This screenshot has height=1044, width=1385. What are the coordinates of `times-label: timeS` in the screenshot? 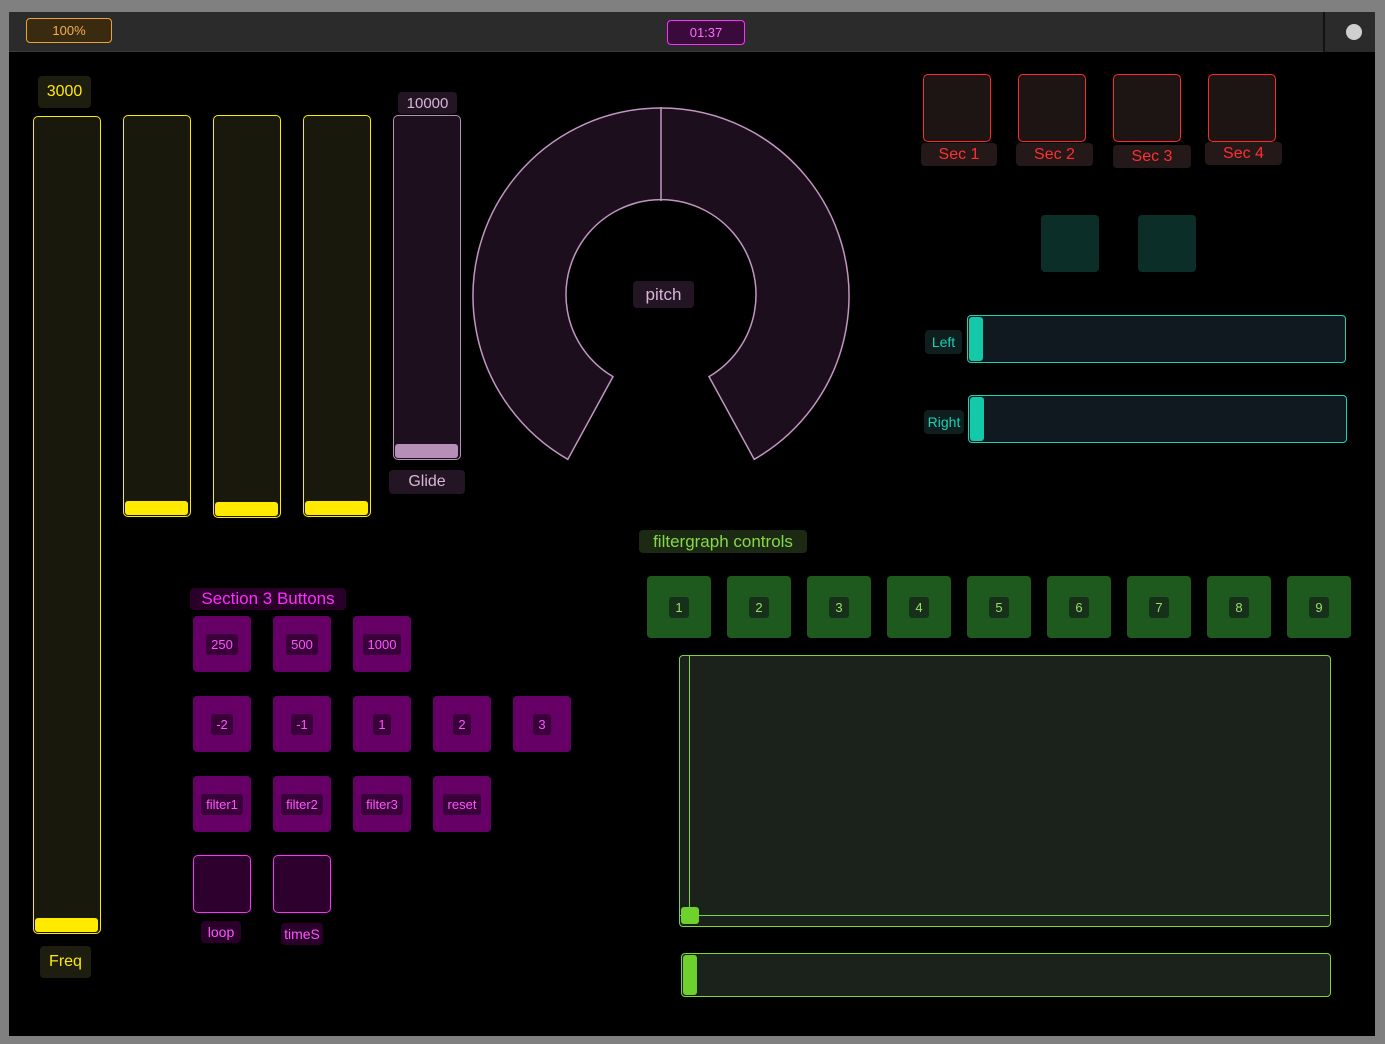 It's located at (302, 934).